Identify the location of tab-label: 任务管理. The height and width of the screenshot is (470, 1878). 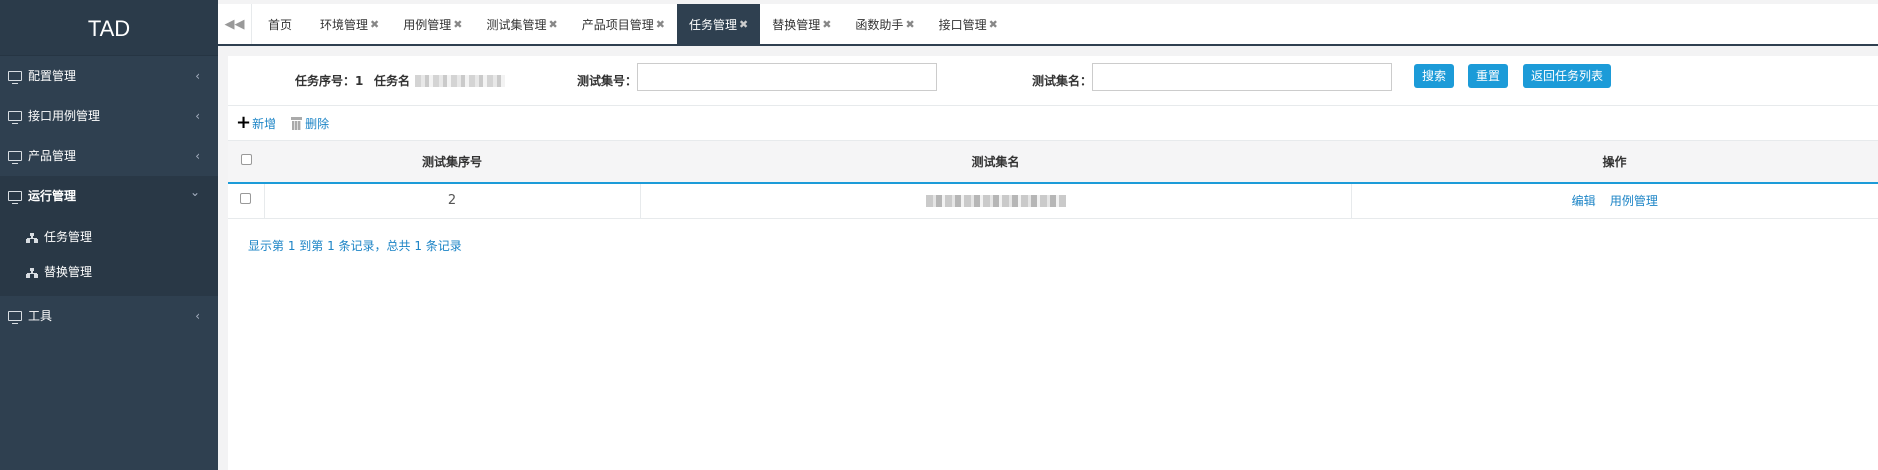
(712, 24).